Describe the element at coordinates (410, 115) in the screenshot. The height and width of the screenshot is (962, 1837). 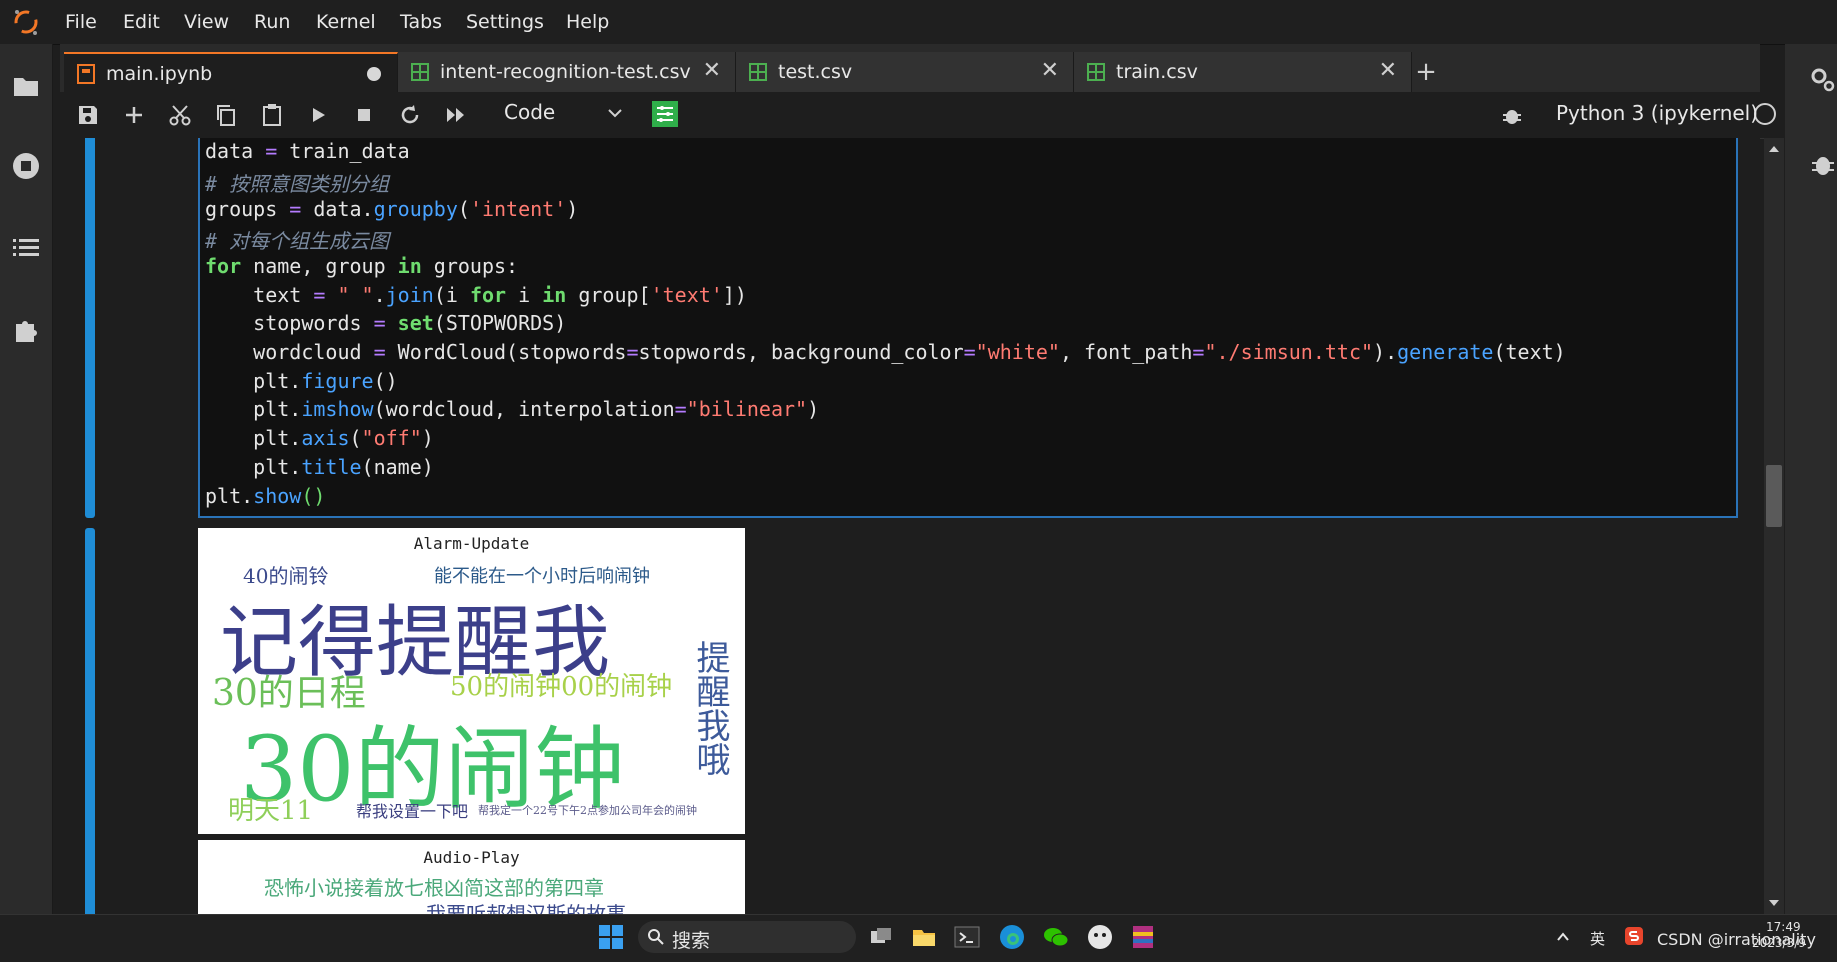
I see `restart-kernel-icon` at that location.